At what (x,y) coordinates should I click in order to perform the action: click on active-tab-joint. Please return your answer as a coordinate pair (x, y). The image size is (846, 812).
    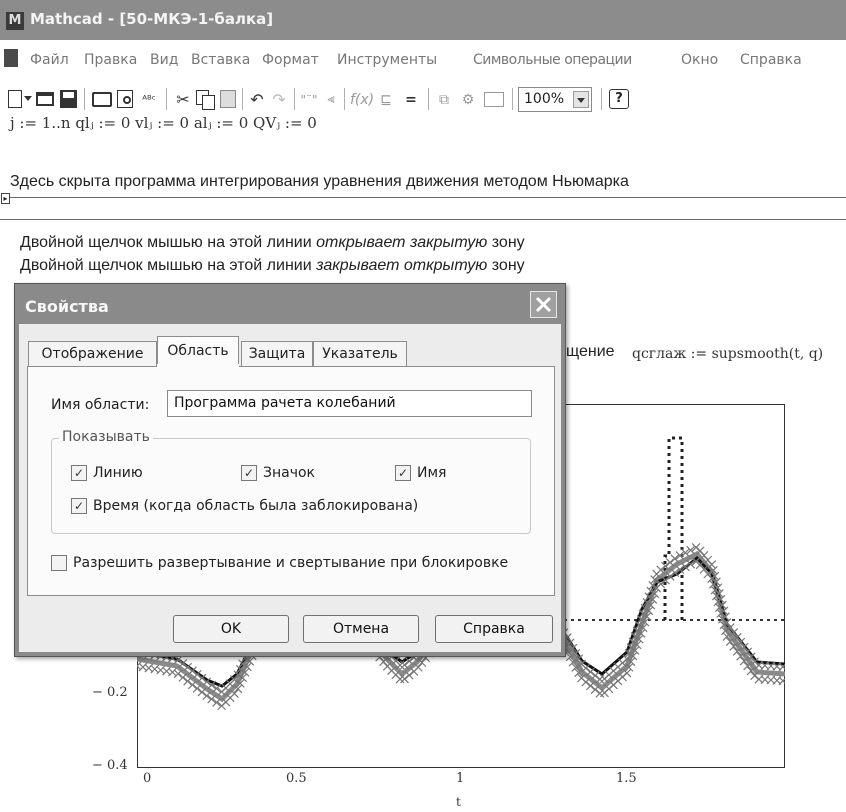
    Looking at the image, I should click on (198, 366).